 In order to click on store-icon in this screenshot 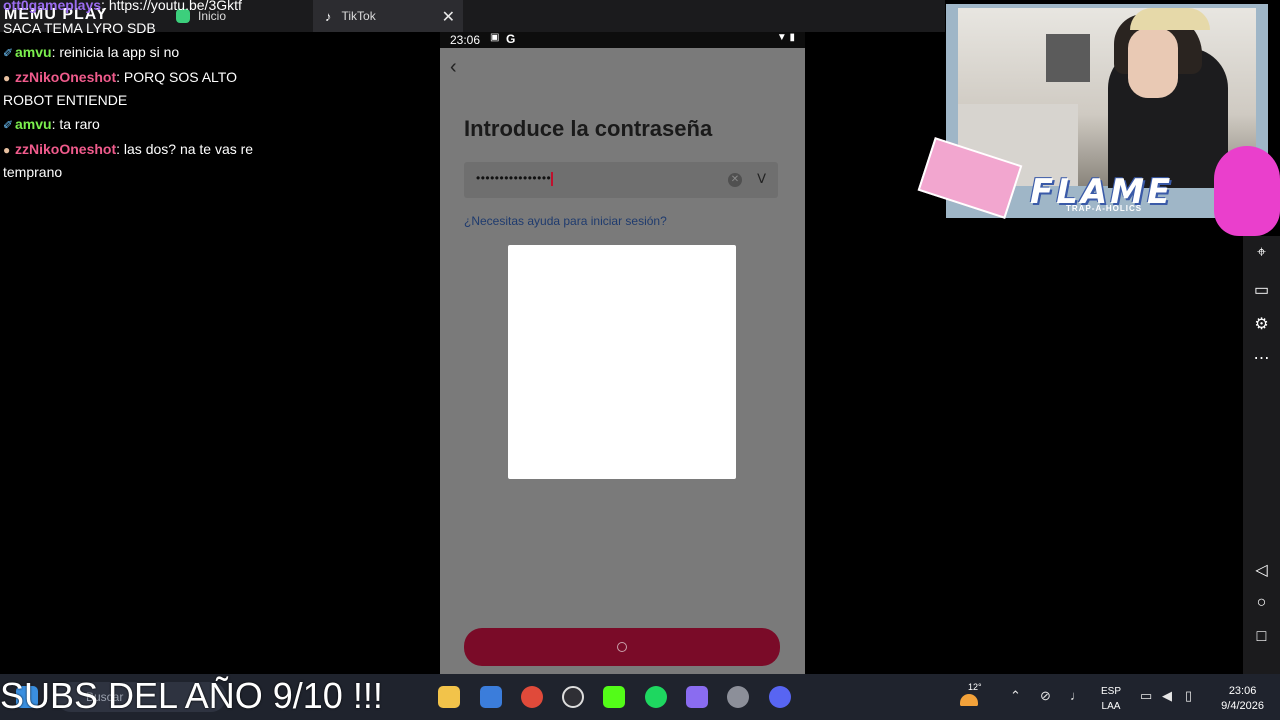, I will do `click(491, 697)`.